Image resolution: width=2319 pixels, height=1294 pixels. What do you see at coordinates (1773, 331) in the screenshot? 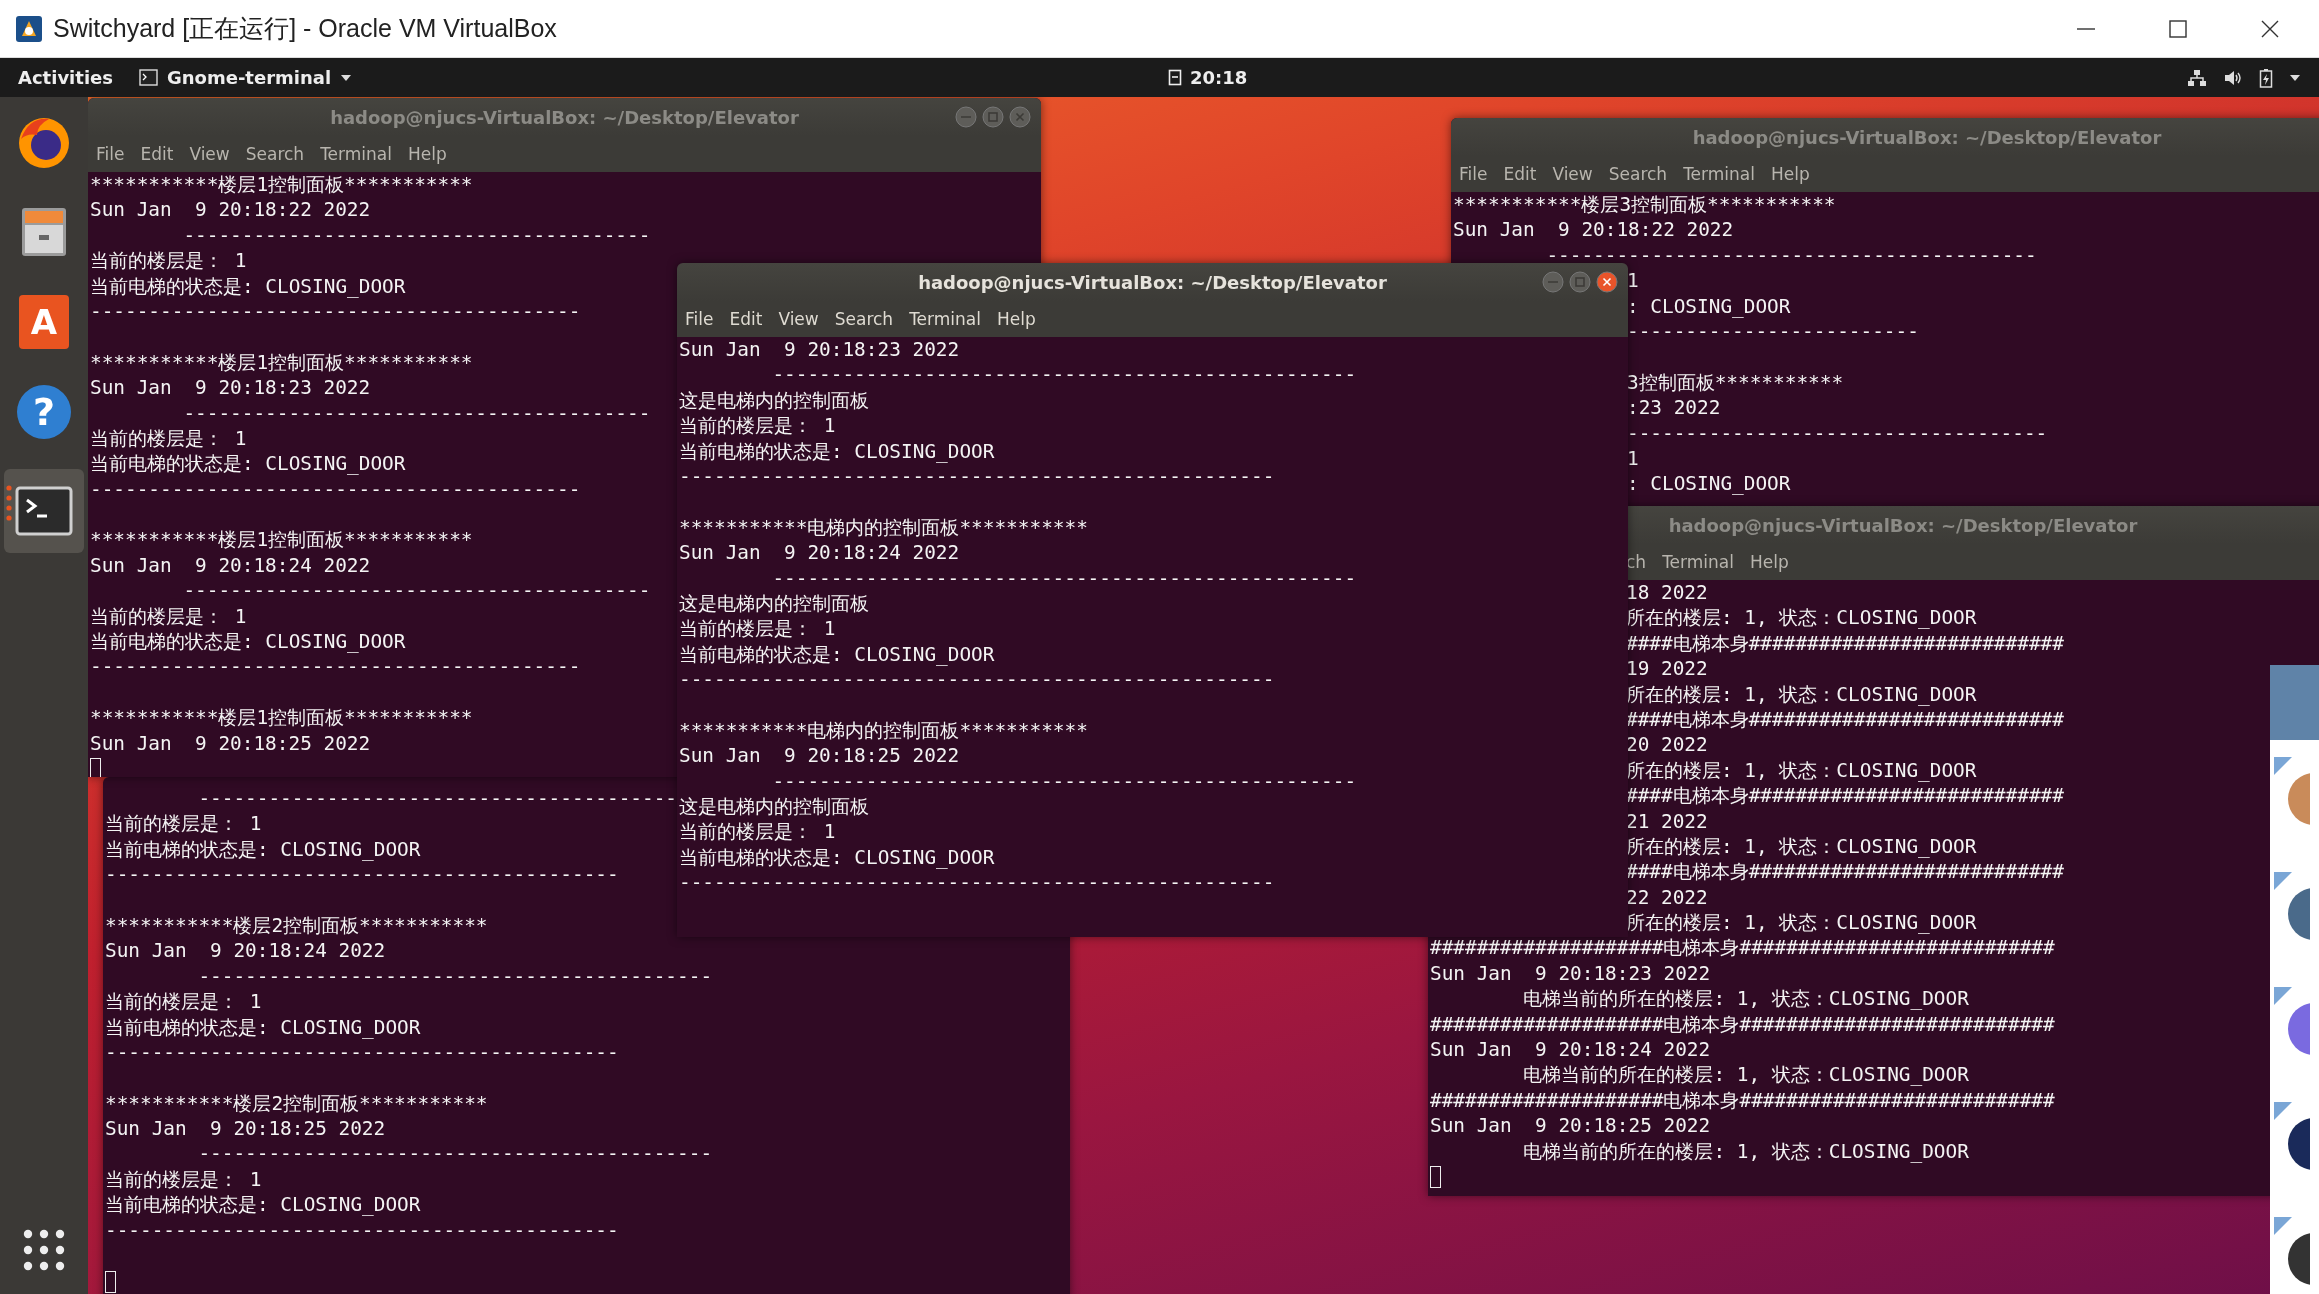
I see `output-line: -------------------------` at bounding box center [1773, 331].